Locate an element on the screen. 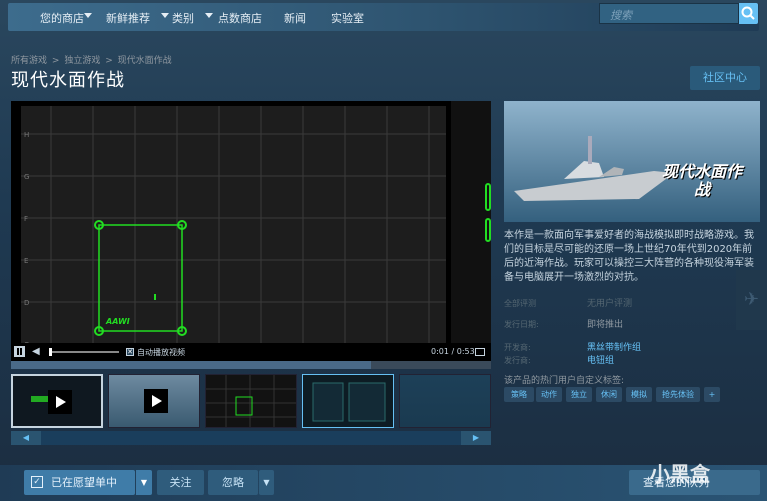 The height and width of the screenshot is (501, 767). tag-indie: 独立 is located at coordinates (579, 394).